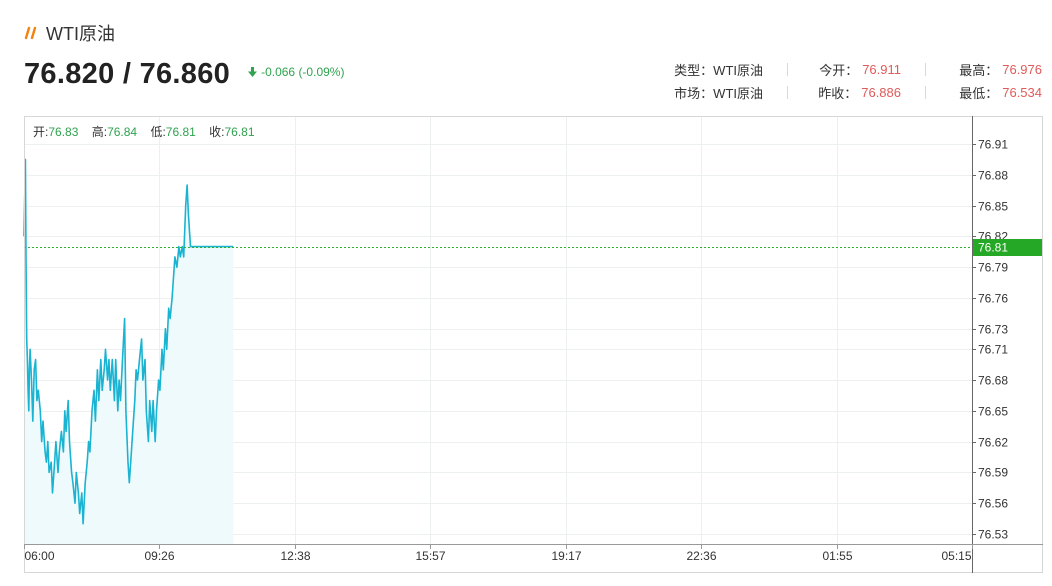 The image size is (1052, 586). Describe the element at coordinates (157, 132) in the screenshot. I see `ohlc-low-label: 低:` at that location.